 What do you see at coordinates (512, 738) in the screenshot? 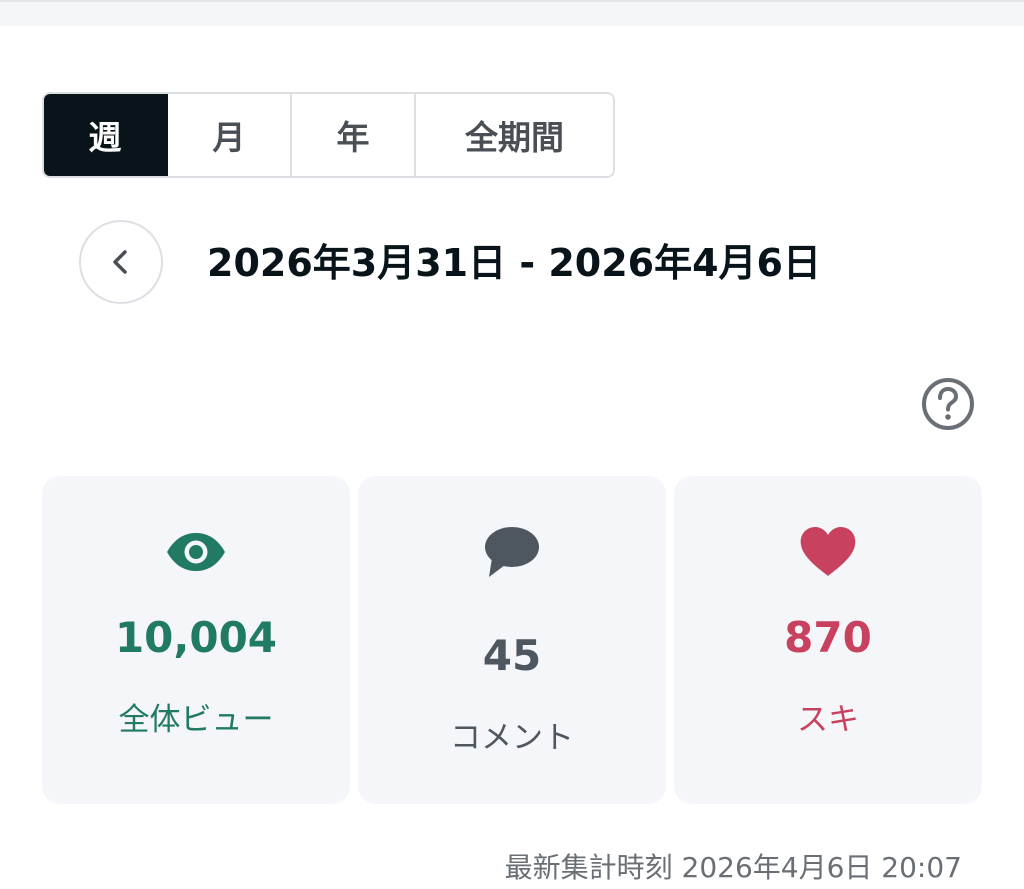
I see `comments-label: コメント` at bounding box center [512, 738].